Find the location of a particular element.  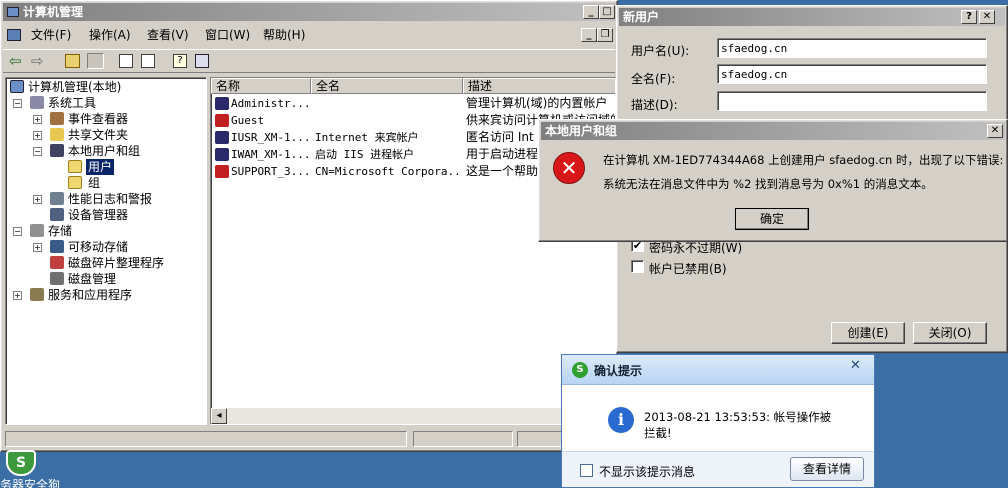

services-icon is located at coordinates (37, 294).